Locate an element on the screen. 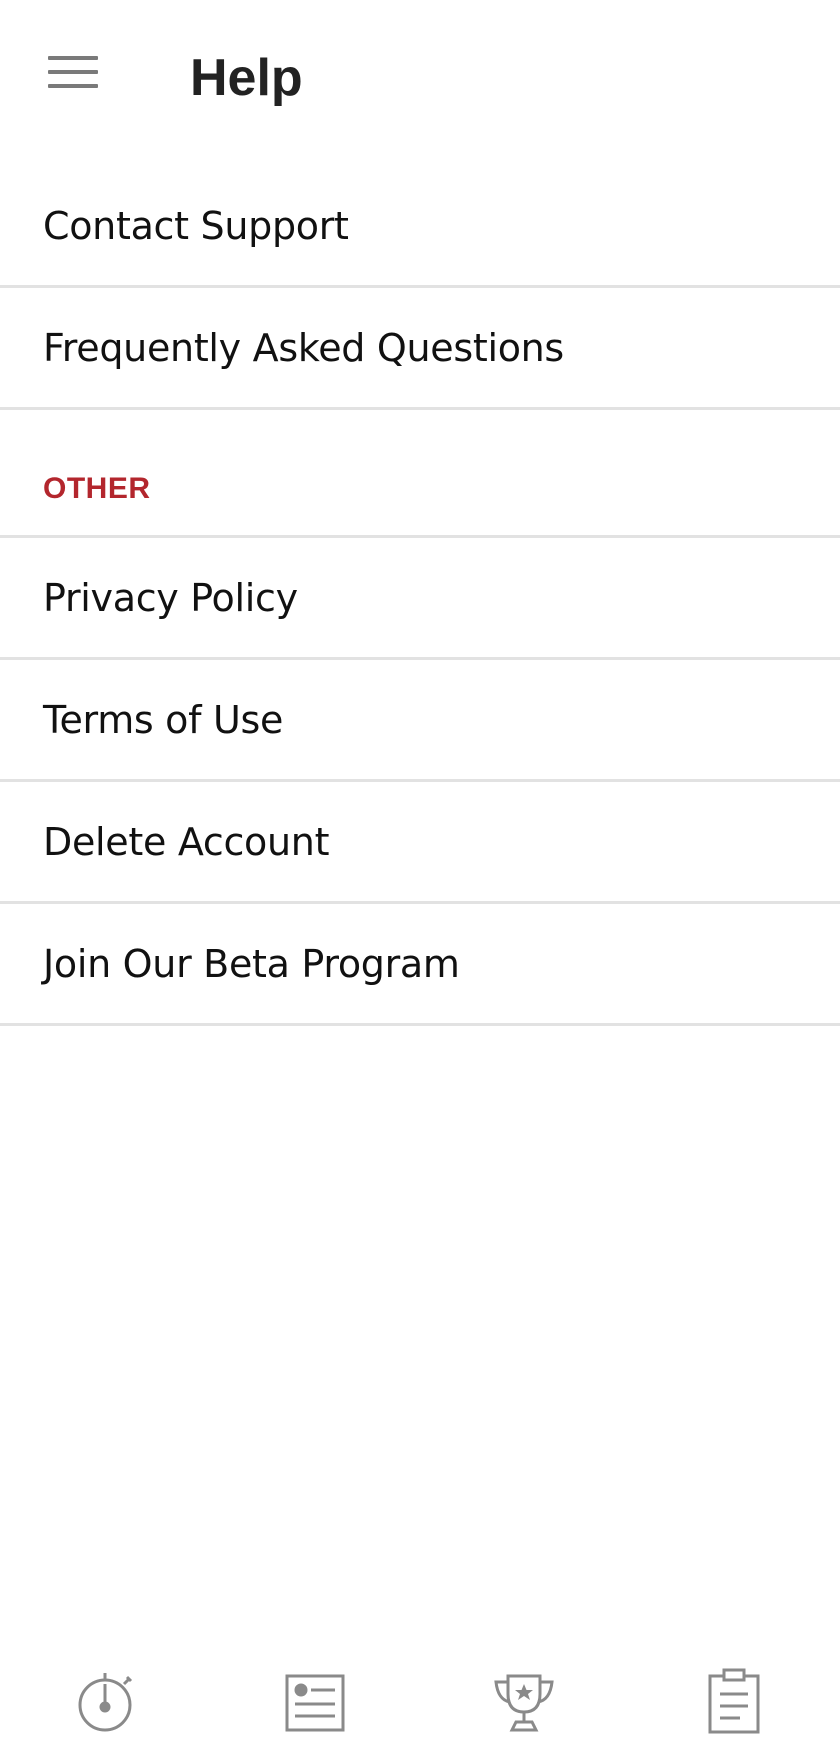  contact-support-label: Contact Support is located at coordinates (196, 225).